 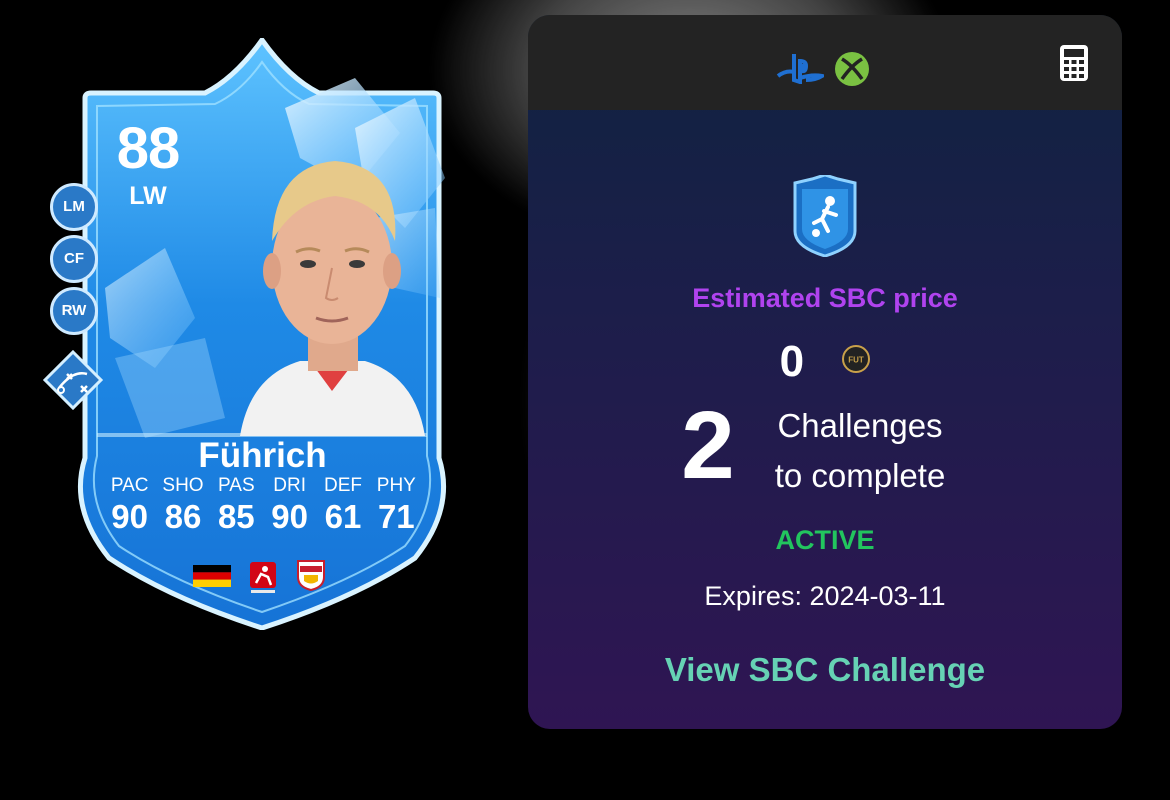 I want to click on coin-label: FUT, so click(x=857, y=360).